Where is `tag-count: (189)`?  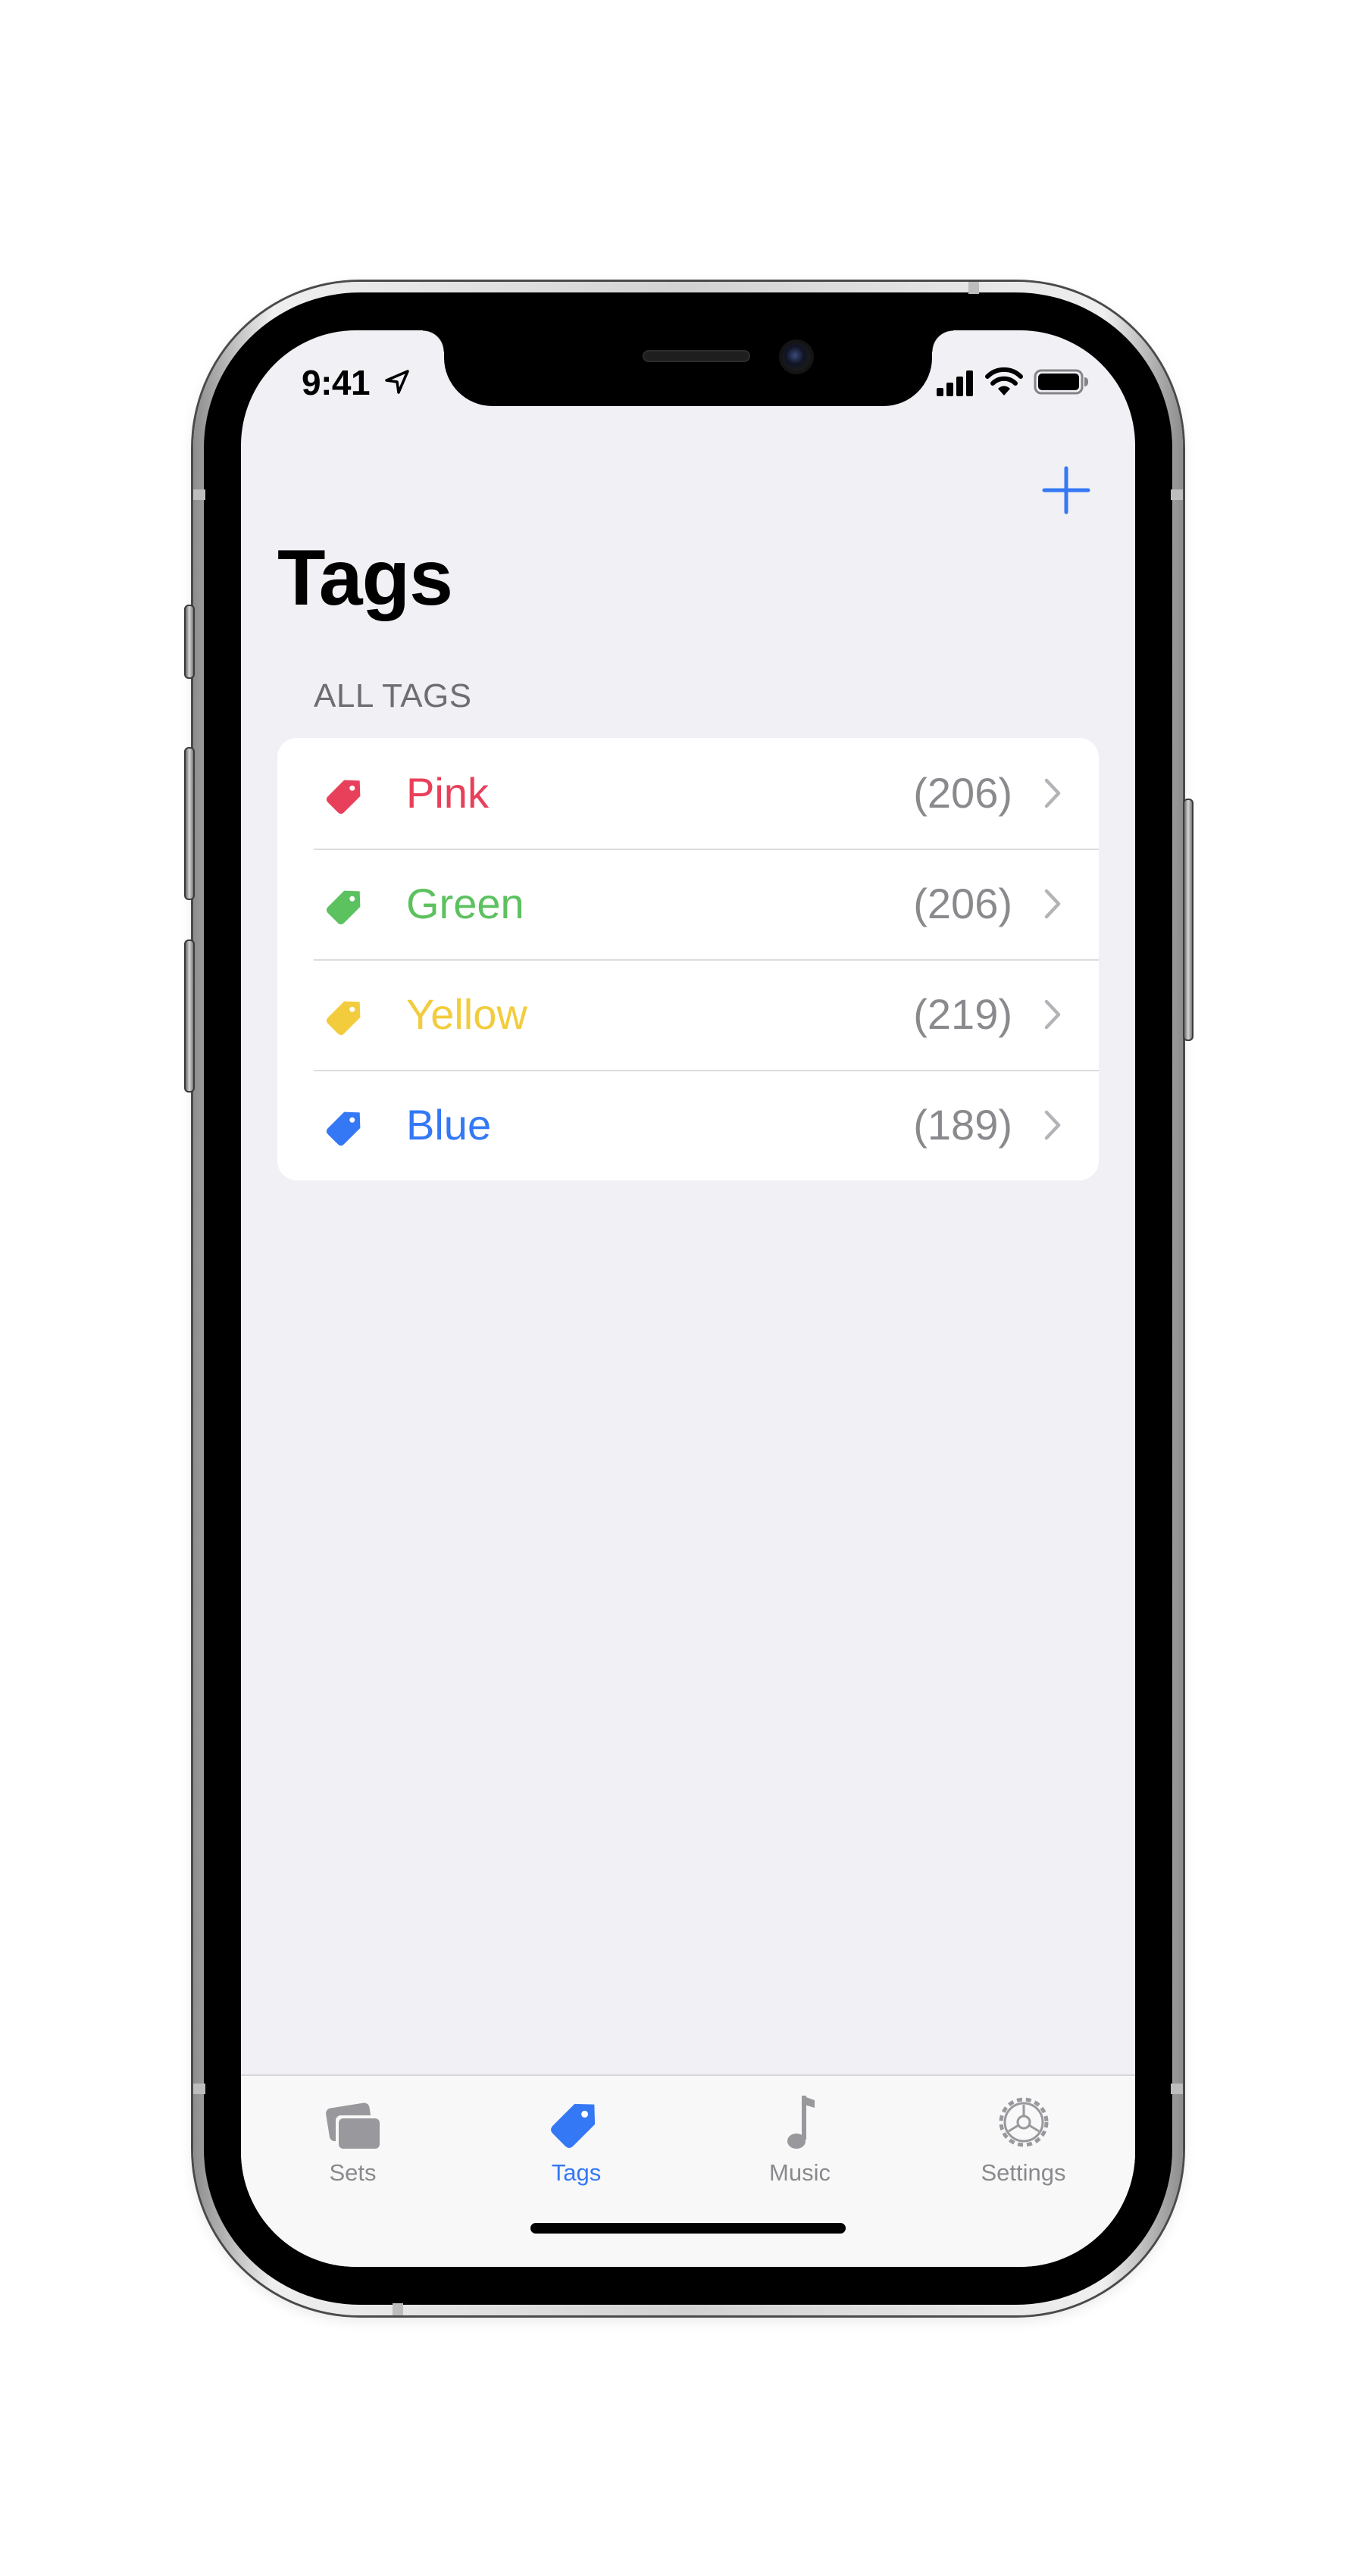 tag-count: (189) is located at coordinates (962, 1125).